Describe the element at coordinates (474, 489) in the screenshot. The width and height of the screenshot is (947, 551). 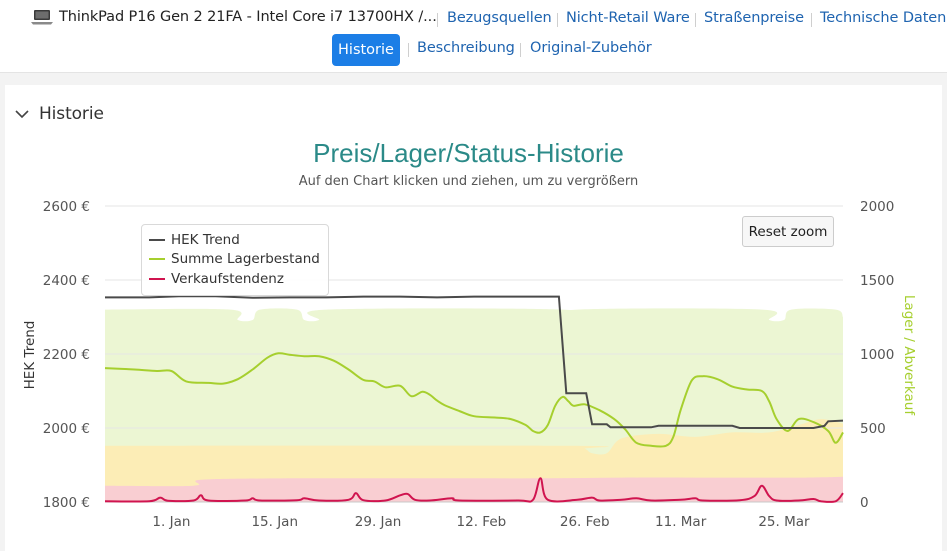
I see `status-band-red` at that location.